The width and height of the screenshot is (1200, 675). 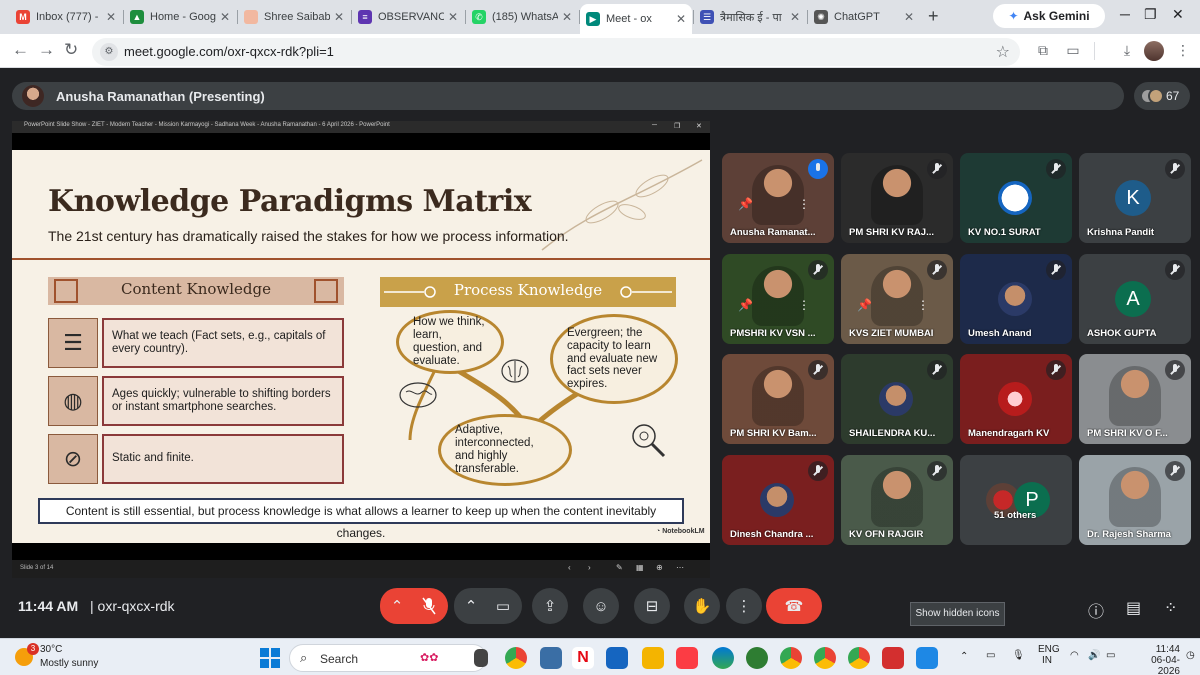 What do you see at coordinates (522, 17) in the screenshot?
I see `browser-tab: ✆ (185) WhatsAp ✕` at bounding box center [522, 17].